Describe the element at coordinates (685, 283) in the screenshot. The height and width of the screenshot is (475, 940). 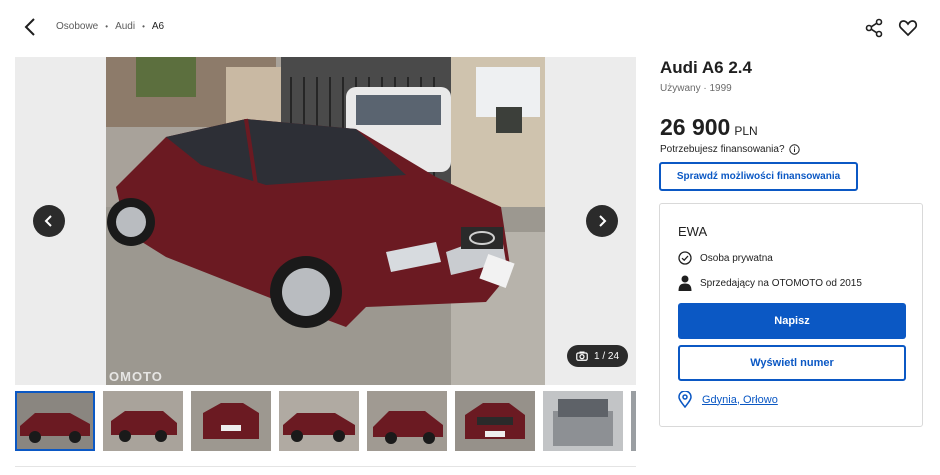
I see `person-icon` at that location.